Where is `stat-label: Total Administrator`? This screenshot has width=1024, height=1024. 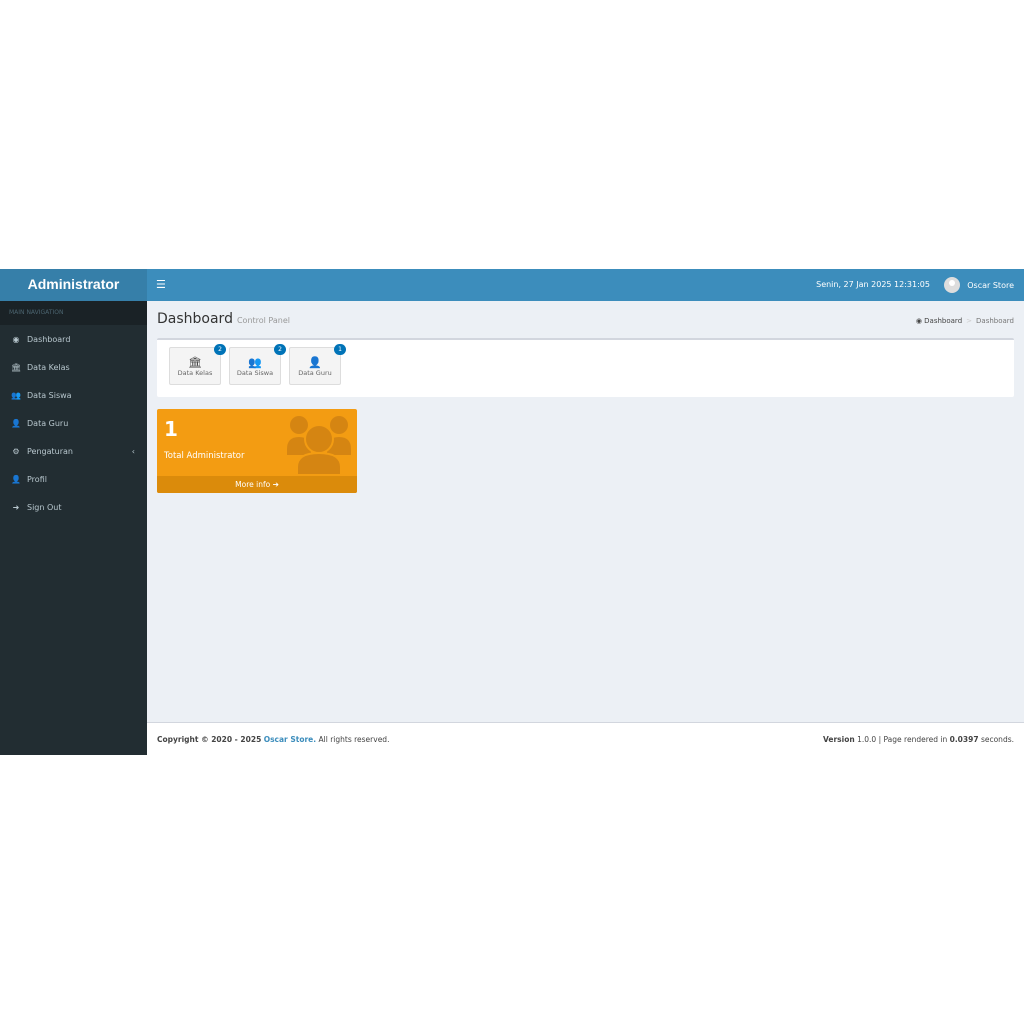
stat-label: Total Administrator is located at coordinates (204, 456).